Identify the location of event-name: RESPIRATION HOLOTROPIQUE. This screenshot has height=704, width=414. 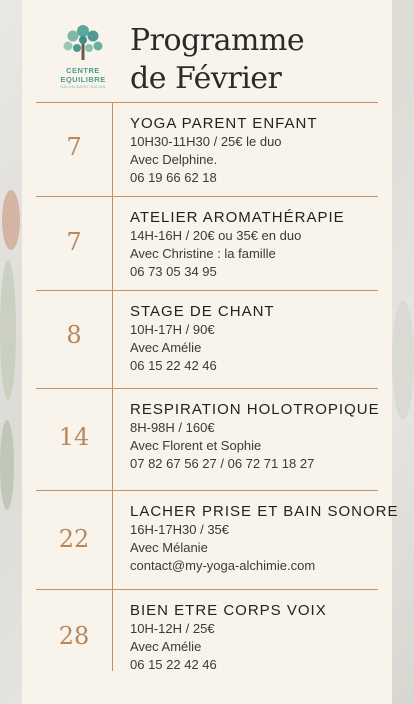
(255, 409).